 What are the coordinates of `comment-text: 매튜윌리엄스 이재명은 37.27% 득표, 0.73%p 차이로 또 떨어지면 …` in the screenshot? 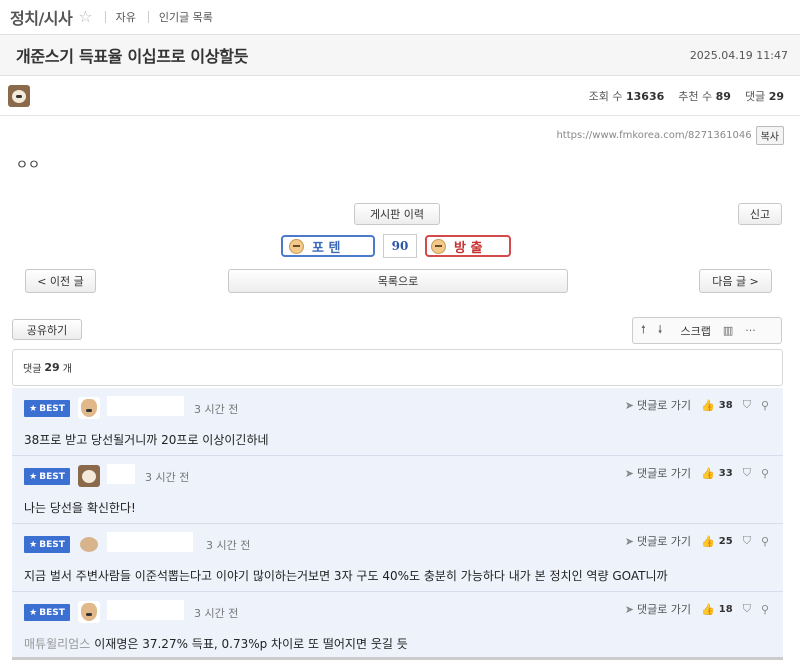 It's located at (216, 644).